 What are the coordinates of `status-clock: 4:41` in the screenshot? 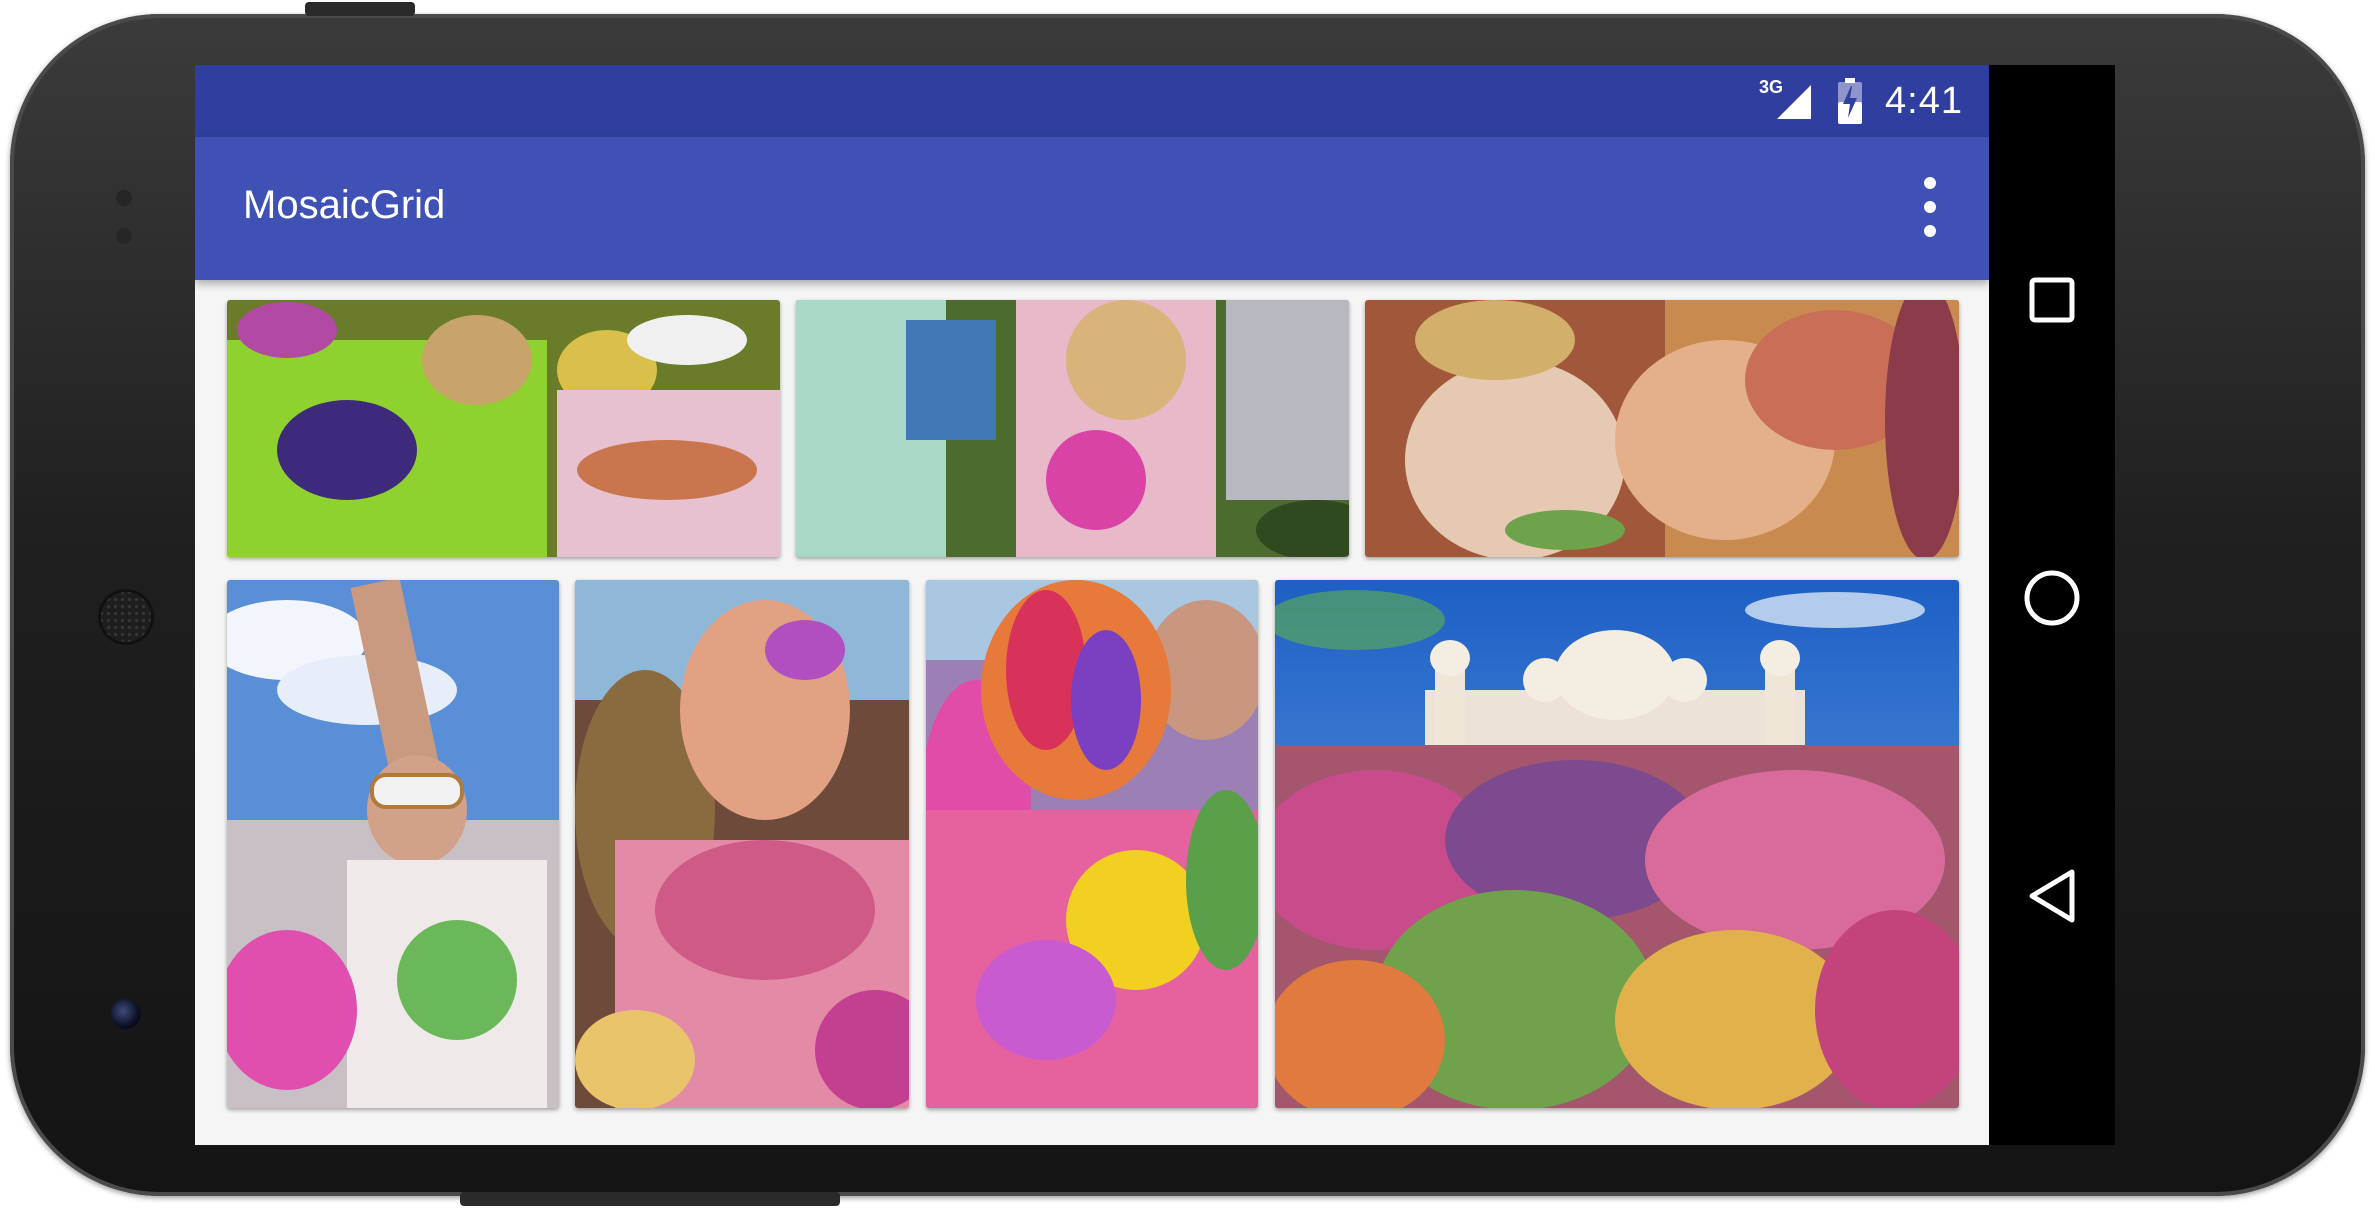 It's located at (1924, 100).